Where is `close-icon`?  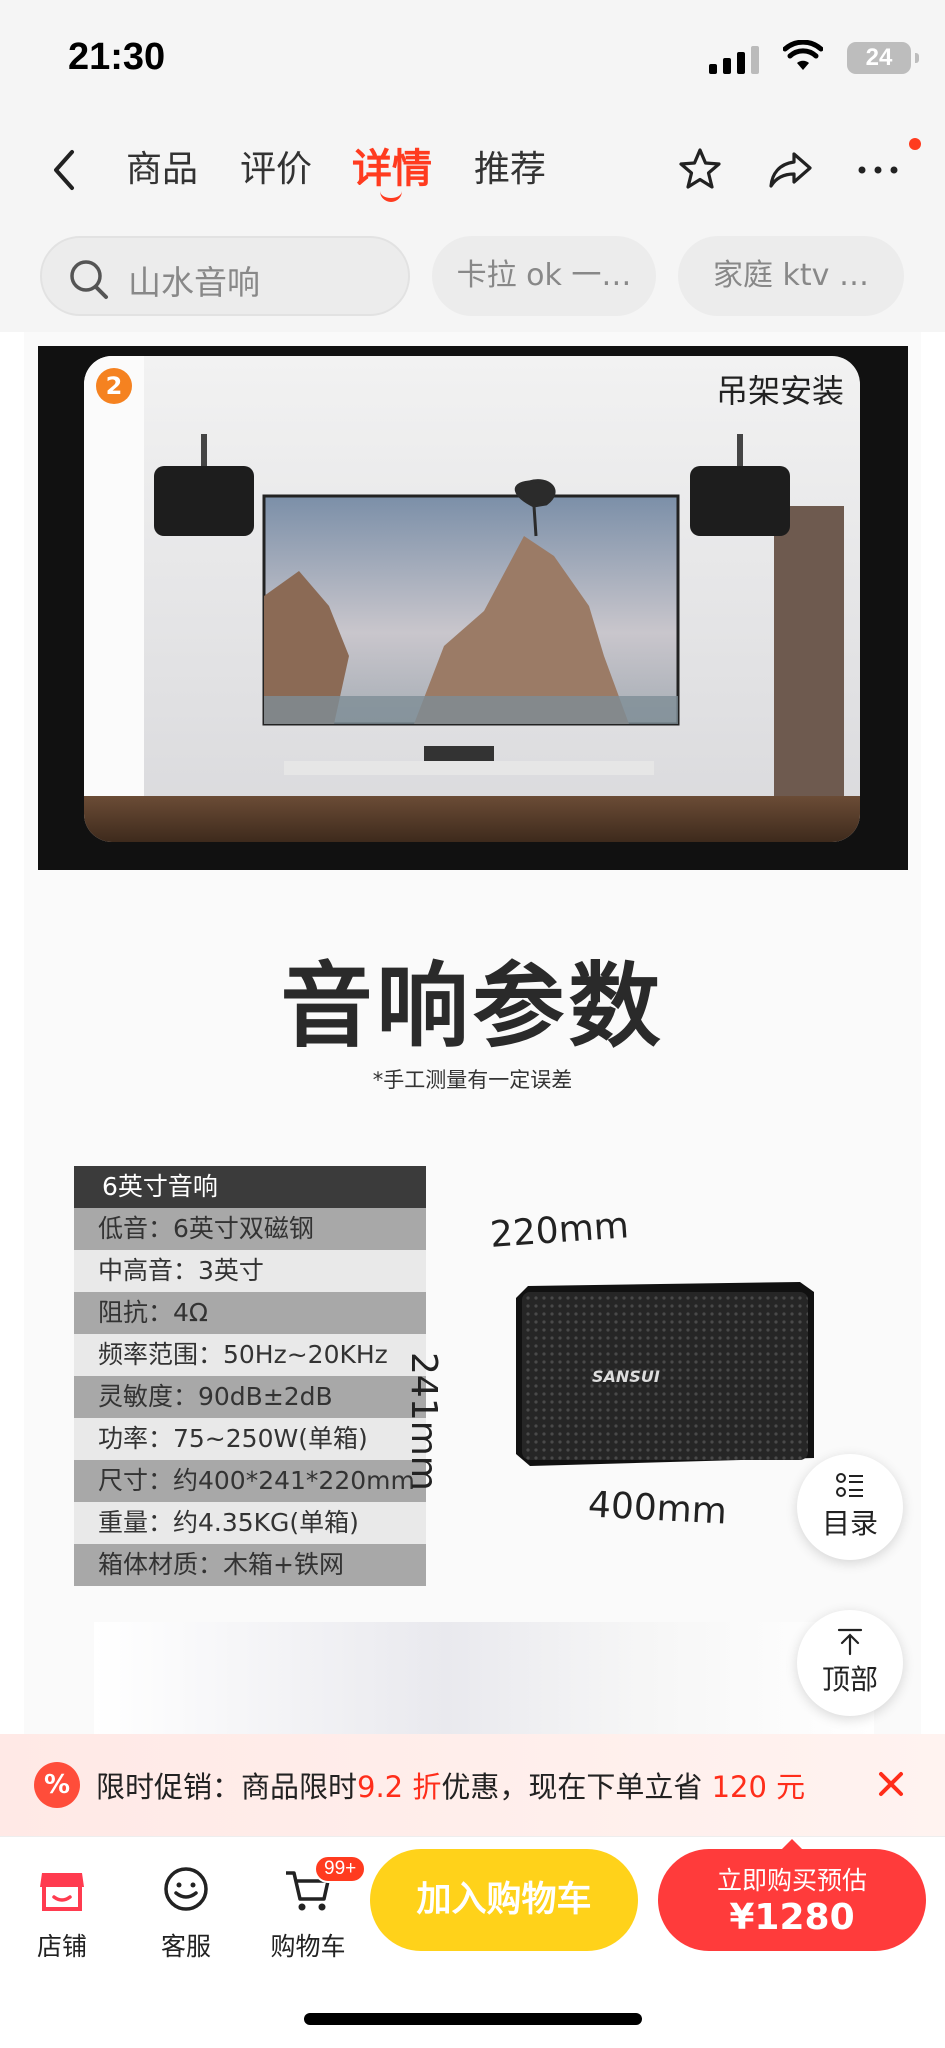 close-icon is located at coordinates (891, 1784).